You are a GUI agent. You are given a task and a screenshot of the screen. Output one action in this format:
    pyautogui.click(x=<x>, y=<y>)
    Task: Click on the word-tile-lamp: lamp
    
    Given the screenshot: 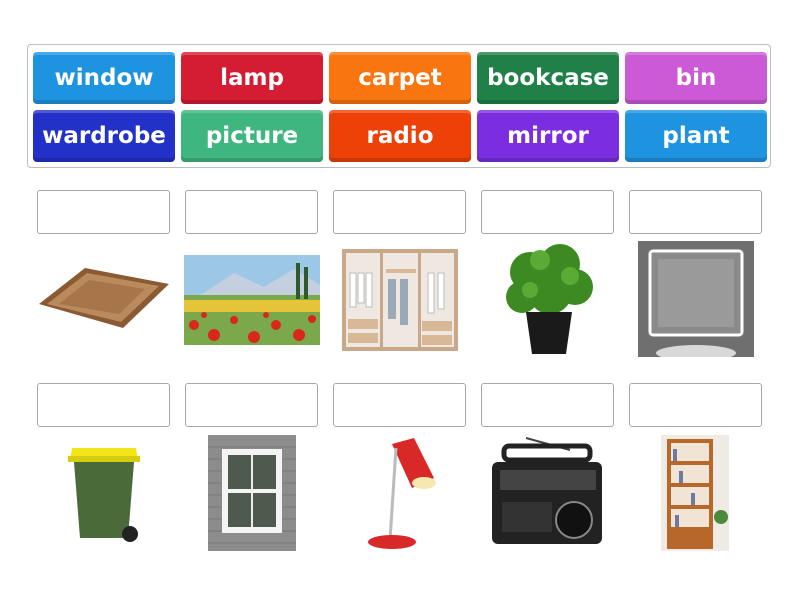 What is the action you would take?
    pyautogui.click(x=252, y=78)
    